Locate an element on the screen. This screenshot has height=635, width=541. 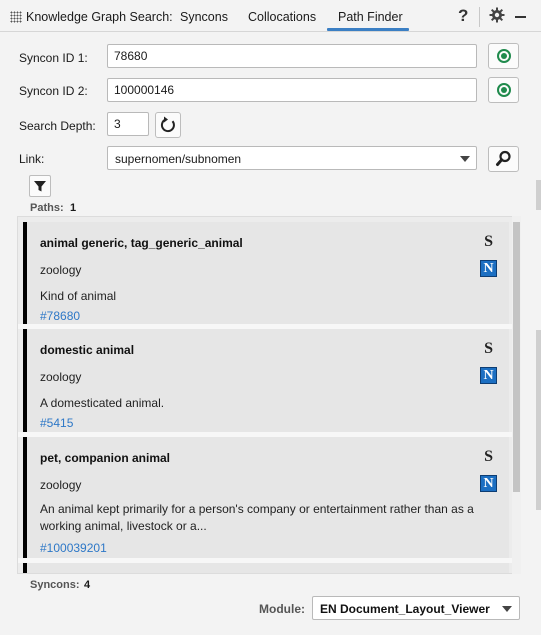
module-label: Module: is located at coordinates (282, 609).